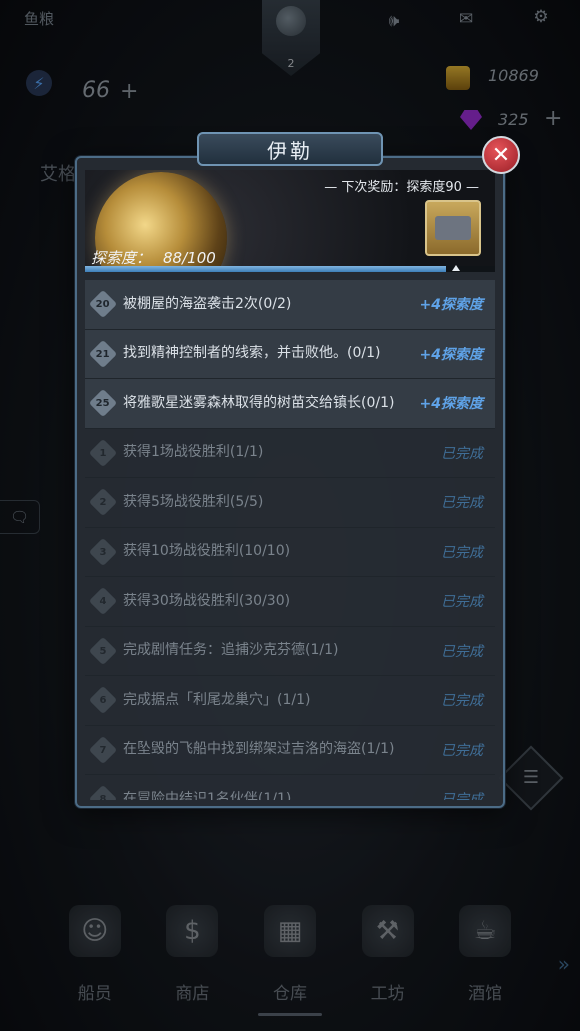 This screenshot has width=580, height=1031. I want to click on task-number-badge: 6, so click(103, 700).